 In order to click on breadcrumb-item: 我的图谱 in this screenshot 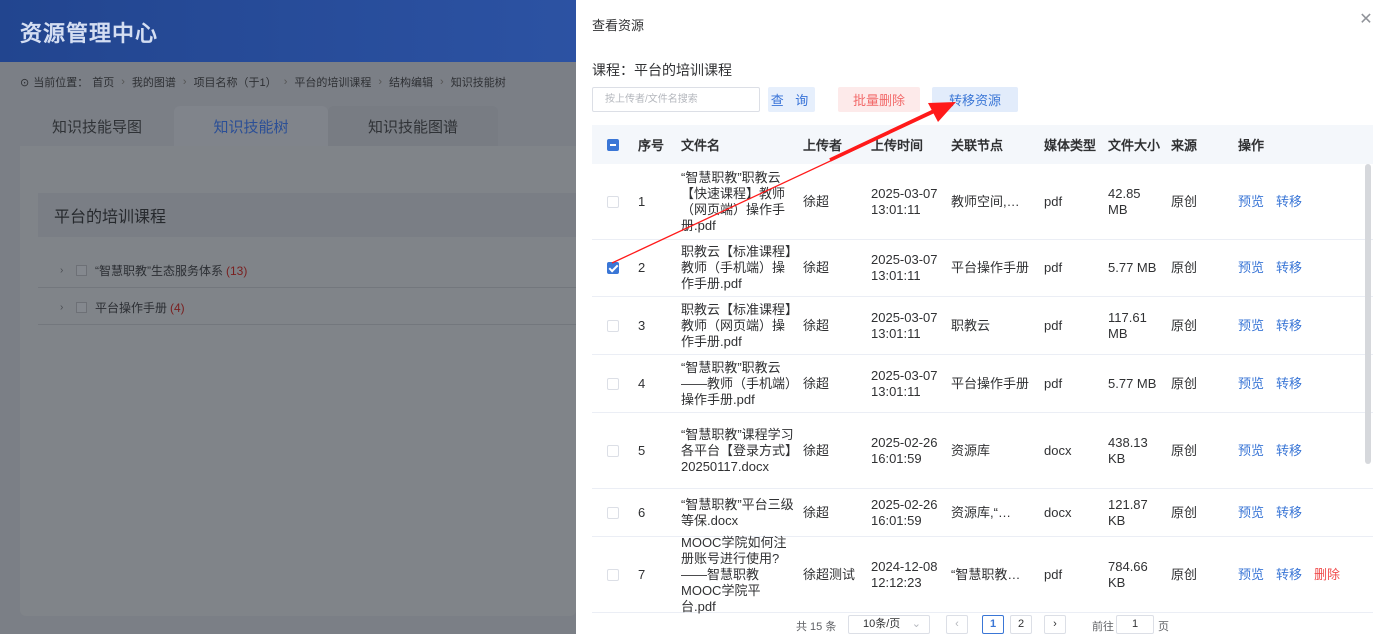, I will do `click(154, 82)`.